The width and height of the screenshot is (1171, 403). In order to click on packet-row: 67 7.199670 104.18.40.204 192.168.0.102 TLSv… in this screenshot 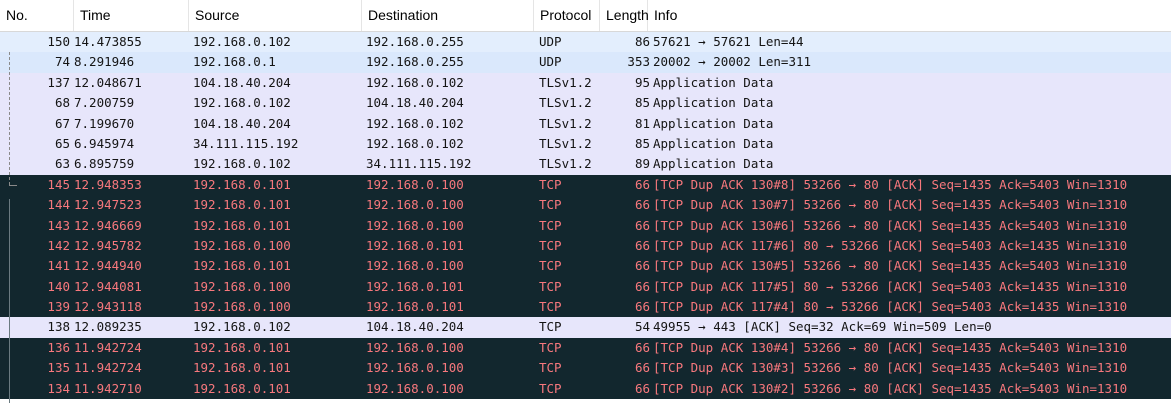, I will do `click(585, 123)`.